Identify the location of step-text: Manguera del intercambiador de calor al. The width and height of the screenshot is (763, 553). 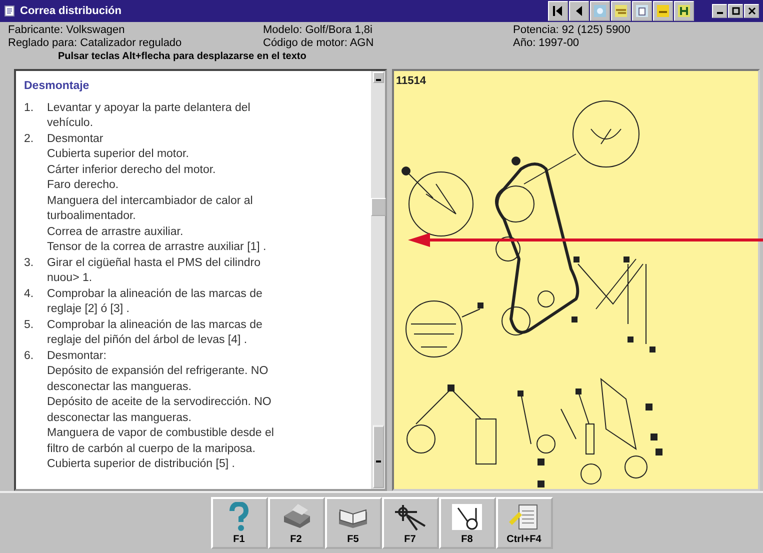
(150, 201).